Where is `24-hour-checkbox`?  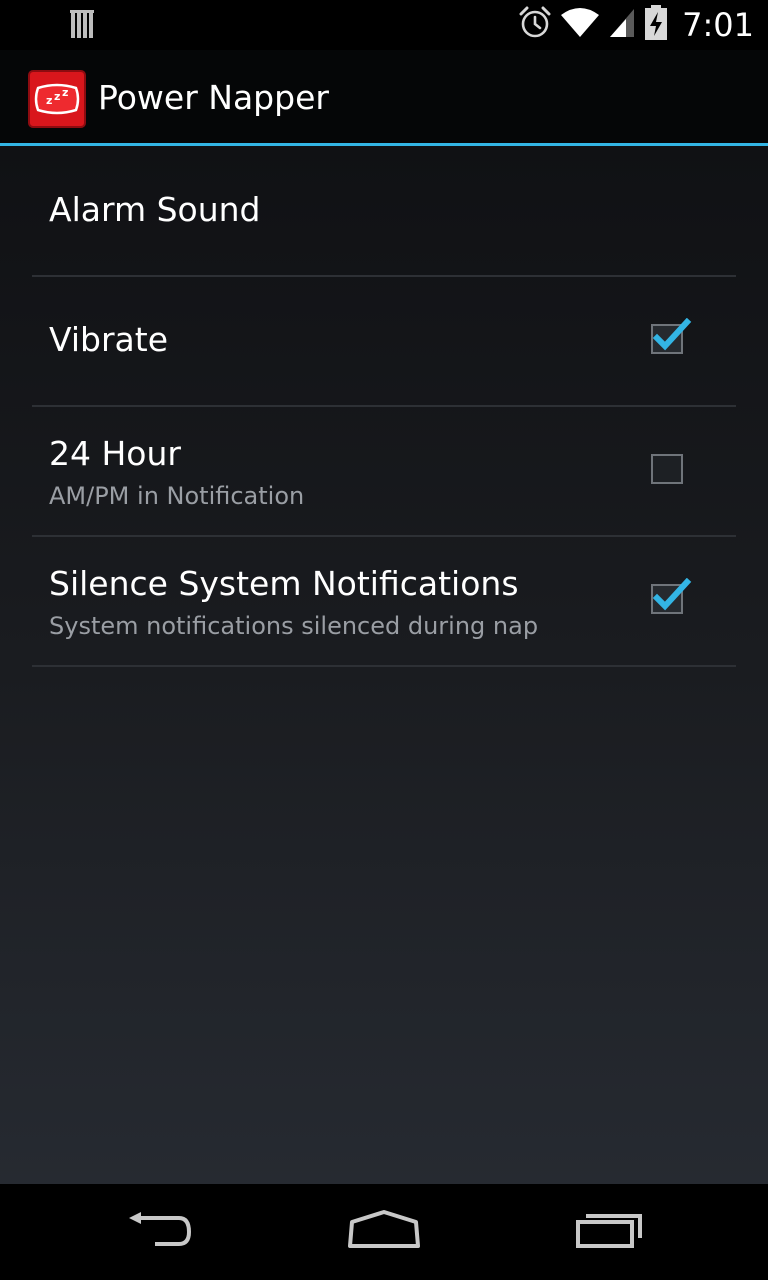
24-hour-checkbox is located at coordinates (667, 470).